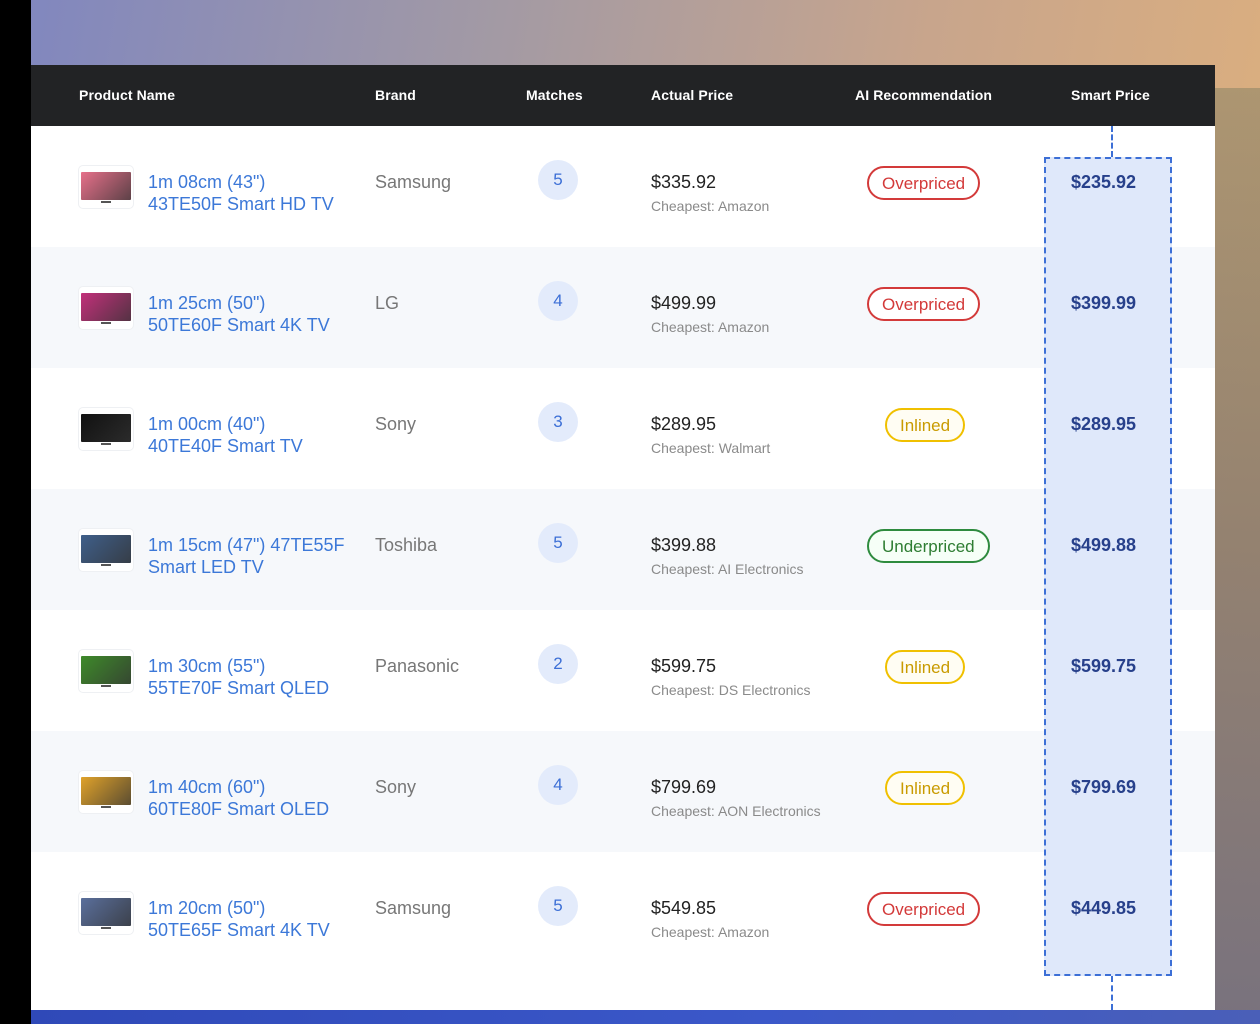  Describe the element at coordinates (239, 809) in the screenshot. I see `product-name-line2: 60TE80F Smart OLED` at that location.